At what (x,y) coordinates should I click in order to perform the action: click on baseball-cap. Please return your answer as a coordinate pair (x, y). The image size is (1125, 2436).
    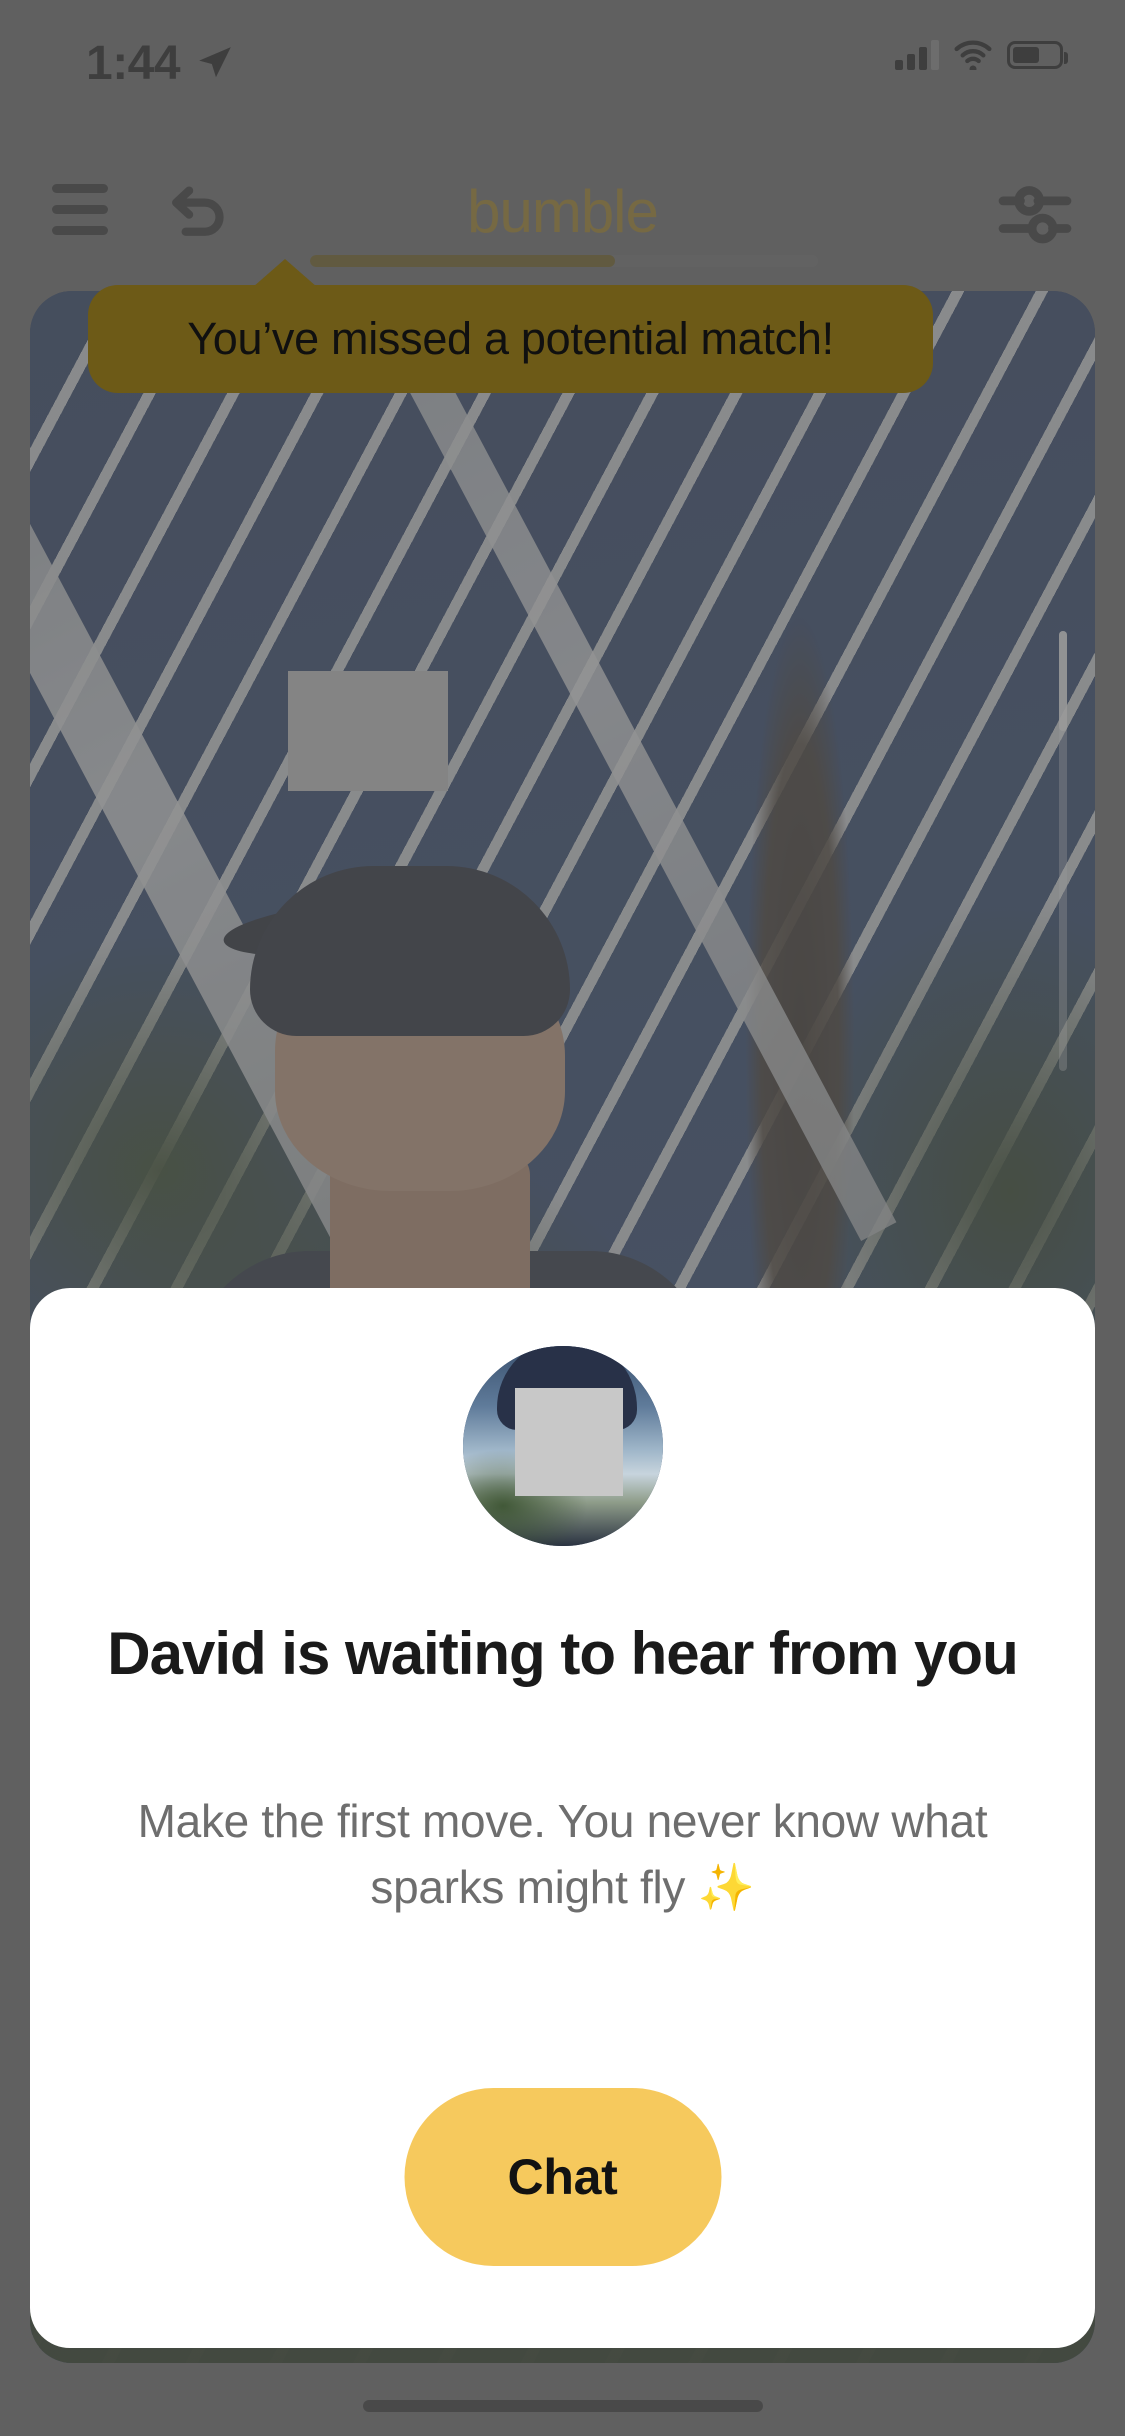
    Looking at the image, I should click on (410, 951).